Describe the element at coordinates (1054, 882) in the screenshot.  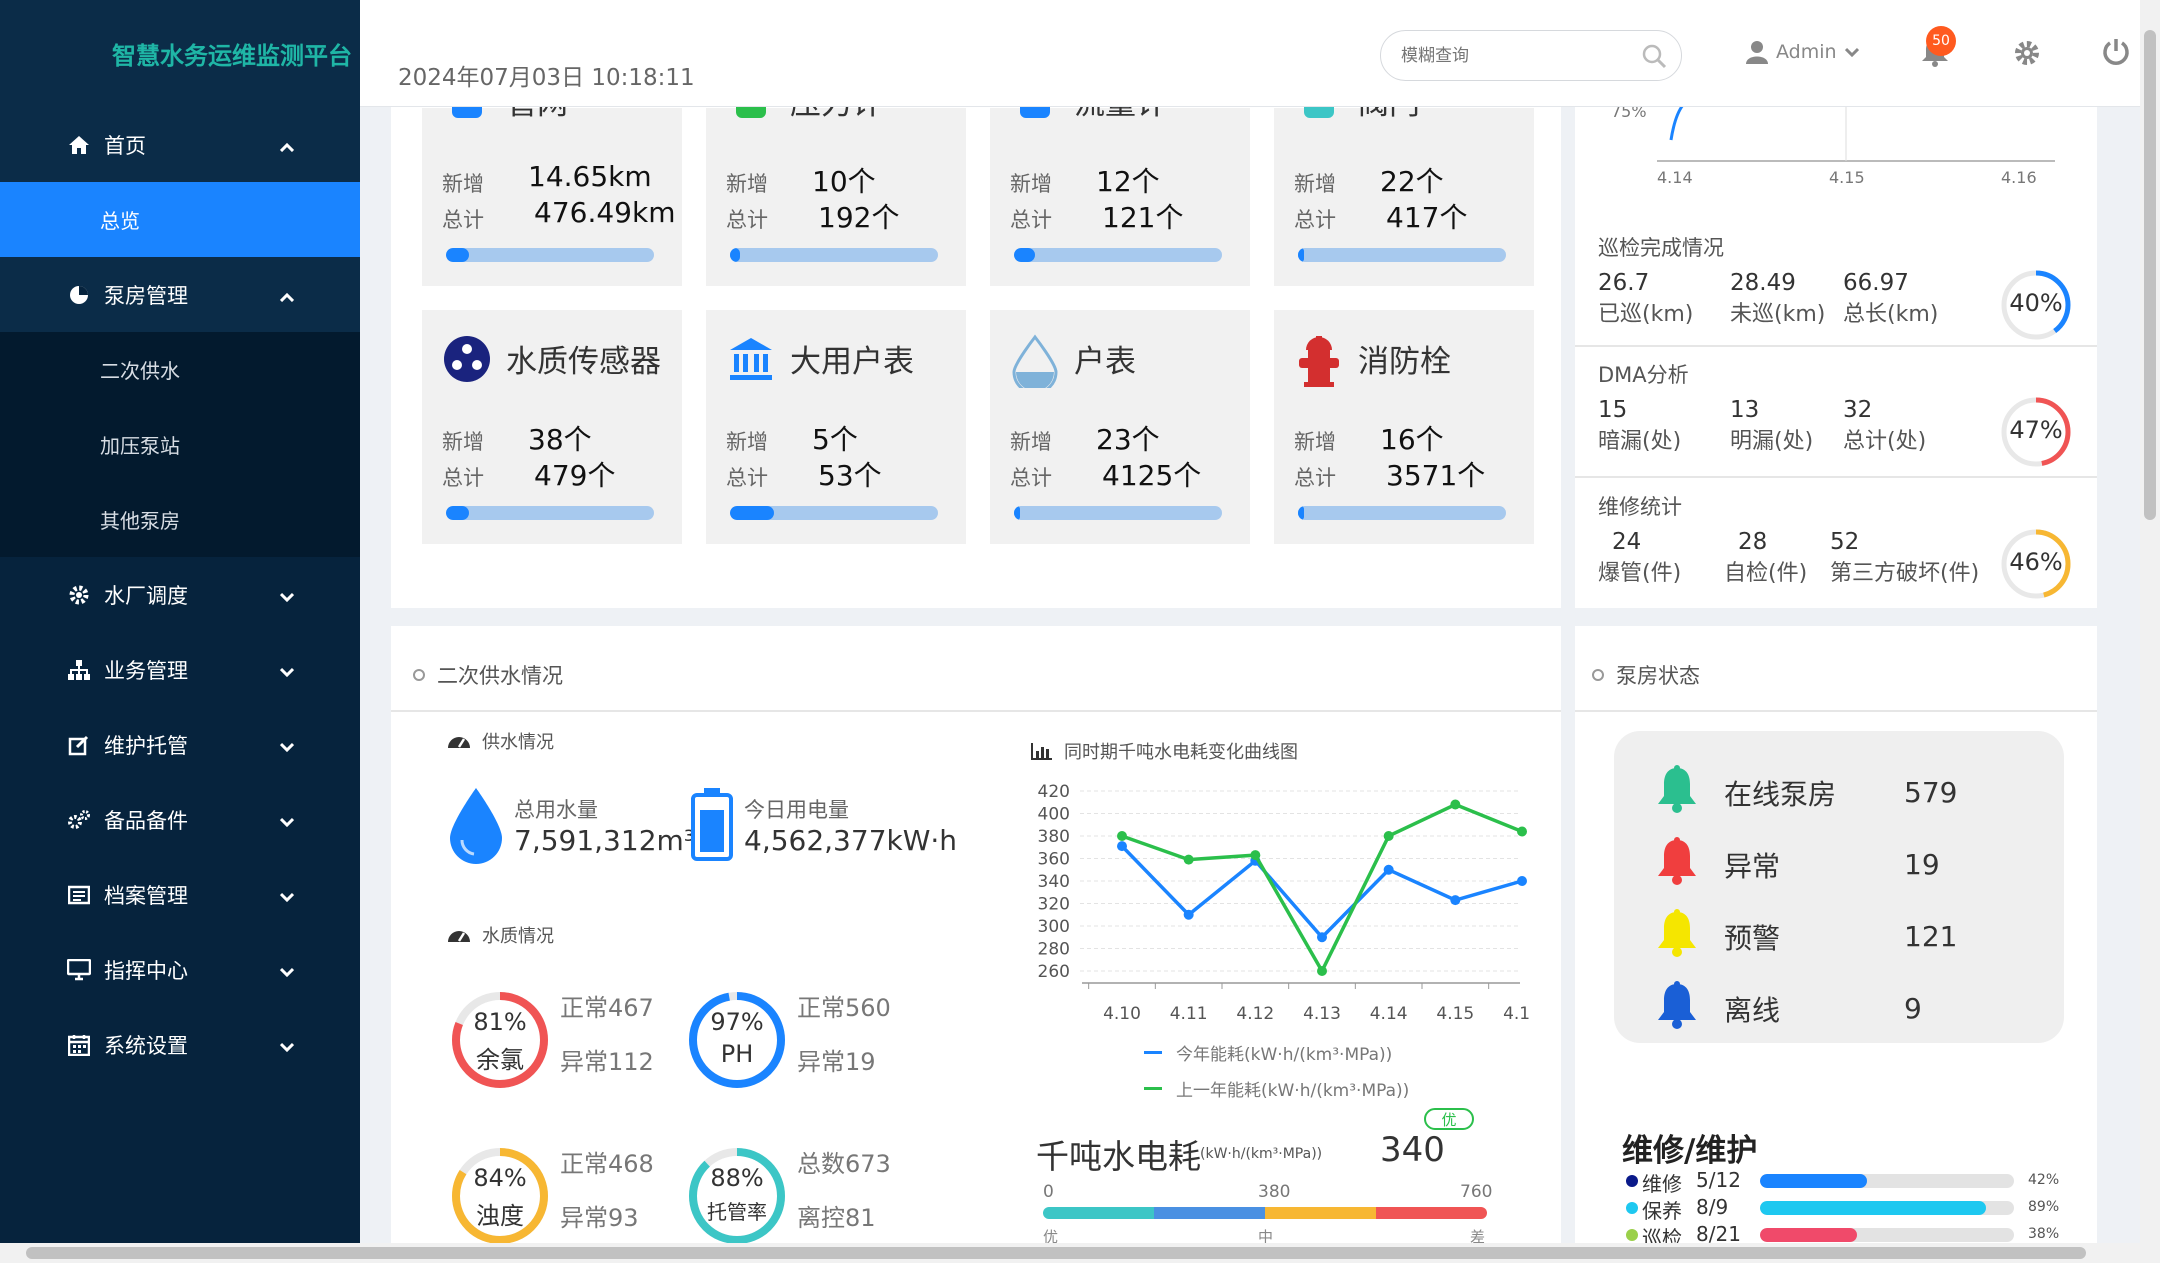
I see `y-tick-label: 340` at that location.